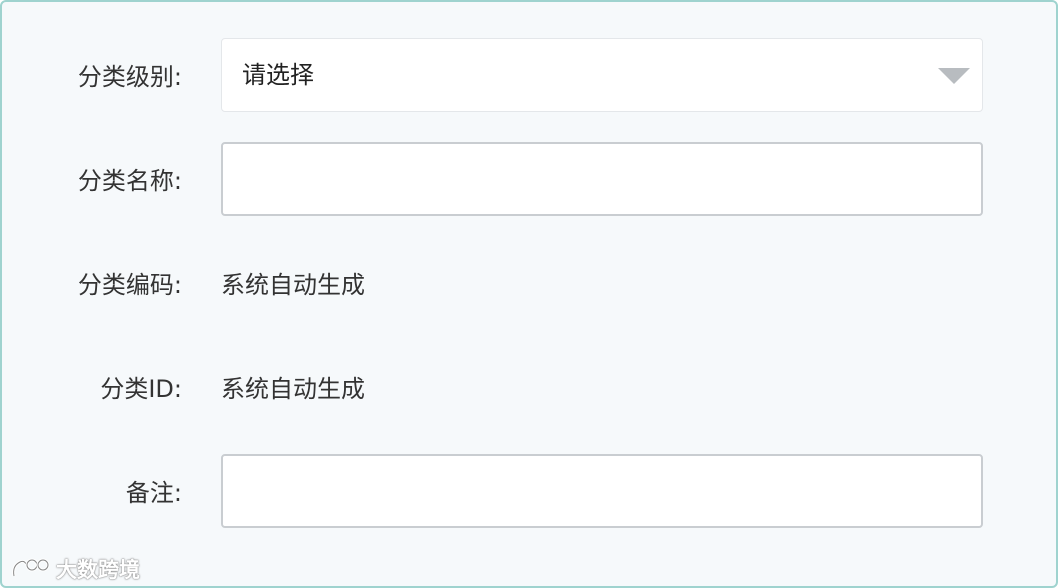 The height and width of the screenshot is (588, 1058). What do you see at coordinates (98, 570) in the screenshot?
I see `watermark-text: 大数跨境` at bounding box center [98, 570].